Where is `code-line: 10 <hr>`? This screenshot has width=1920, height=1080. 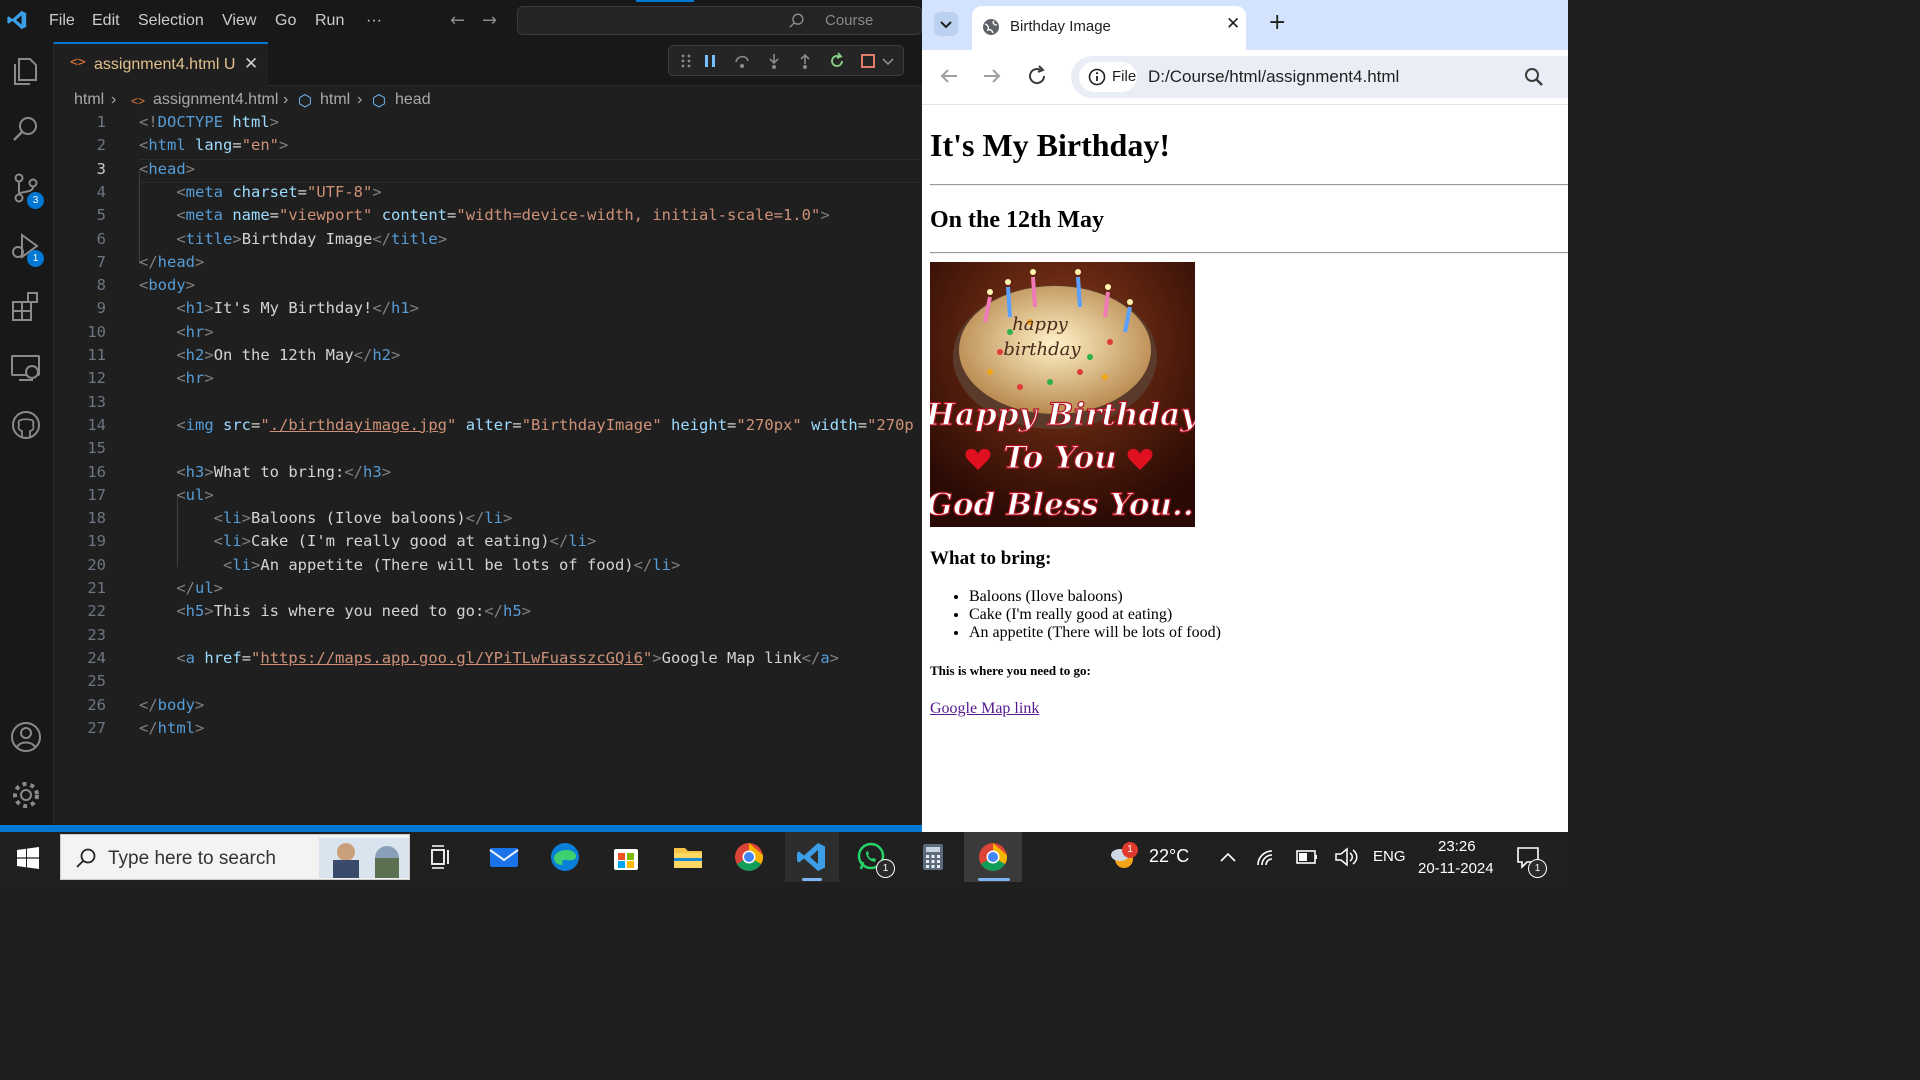 code-line: 10 <hr> is located at coordinates (488, 334).